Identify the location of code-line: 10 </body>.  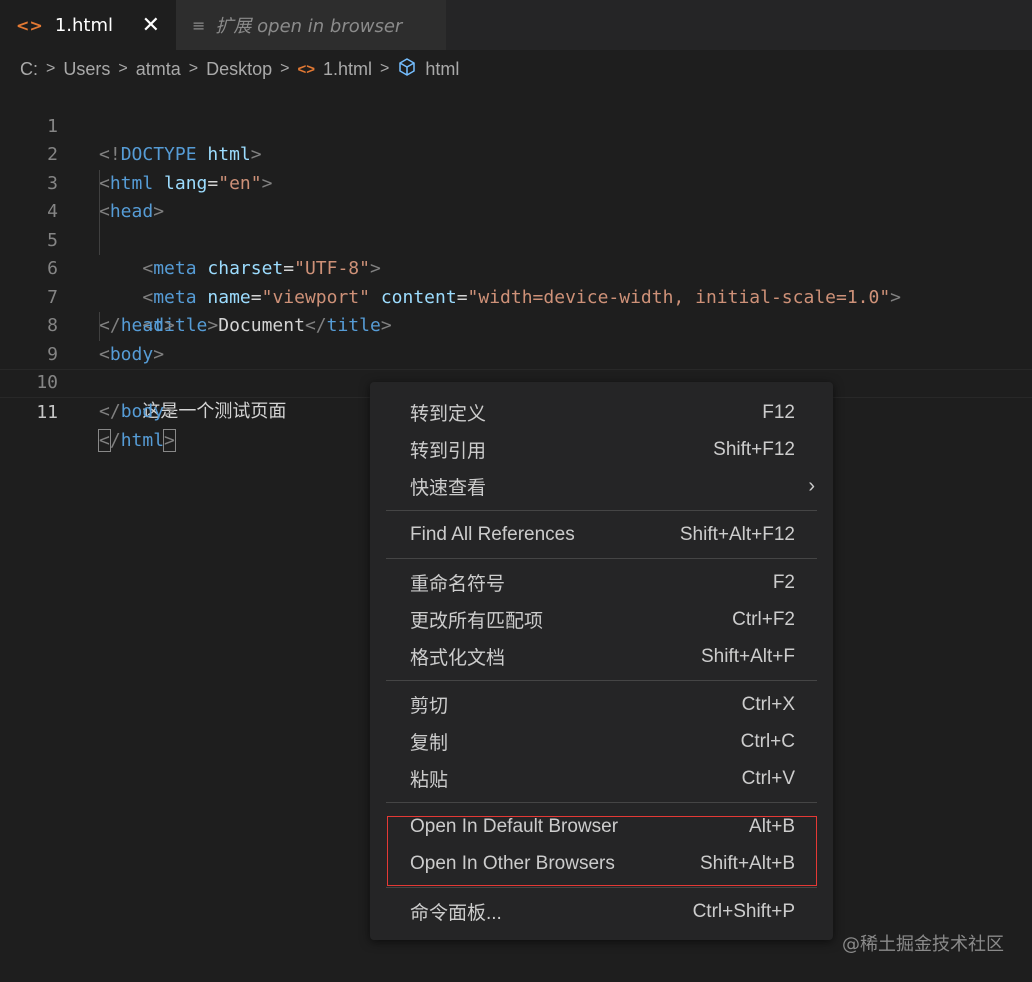
(516, 381).